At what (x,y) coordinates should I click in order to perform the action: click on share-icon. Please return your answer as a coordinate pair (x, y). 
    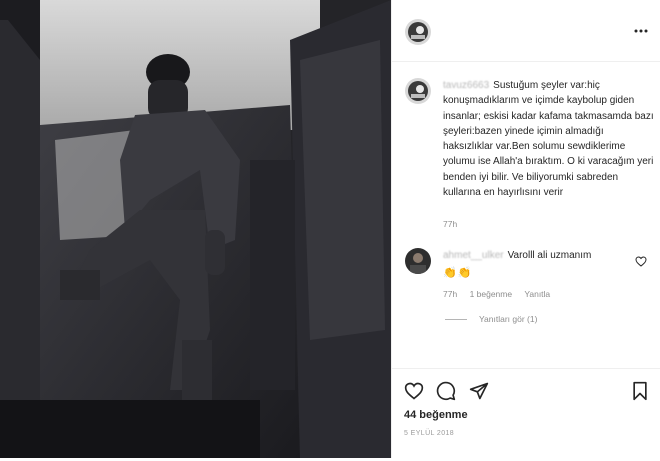
    Looking at the image, I should click on (479, 391).